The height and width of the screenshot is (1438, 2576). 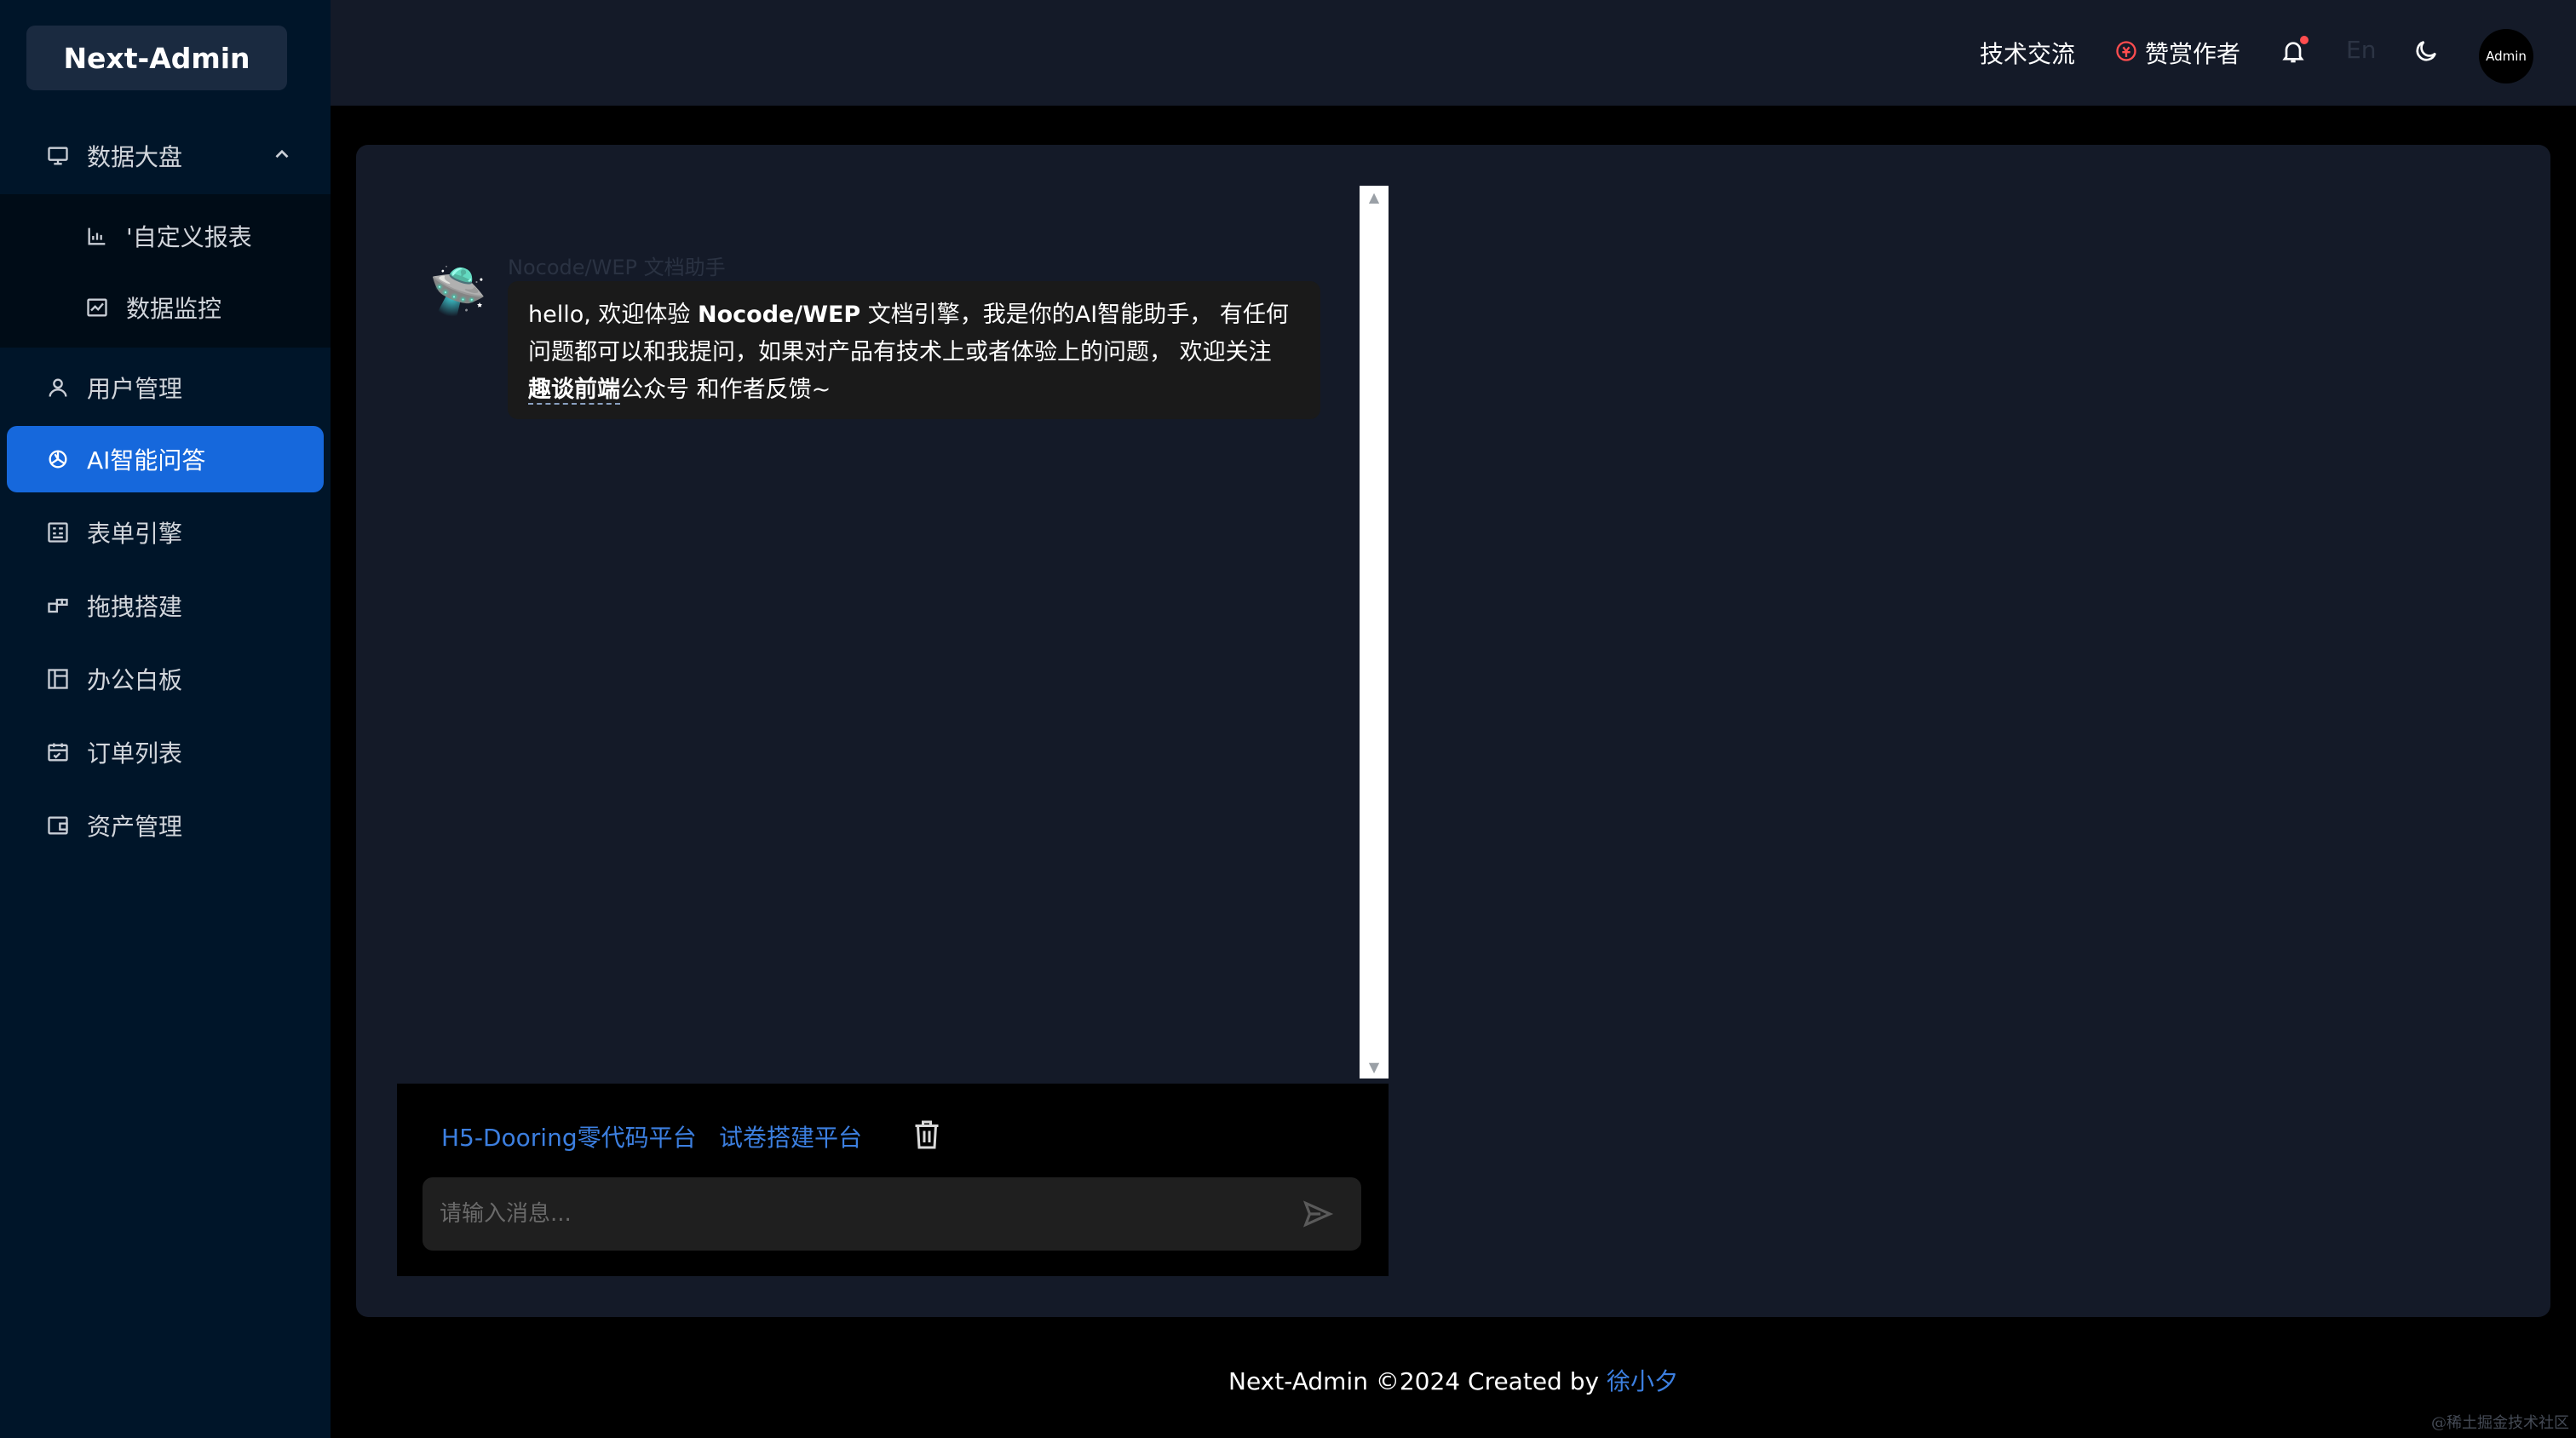 I want to click on trash-icon, so click(x=926, y=1135).